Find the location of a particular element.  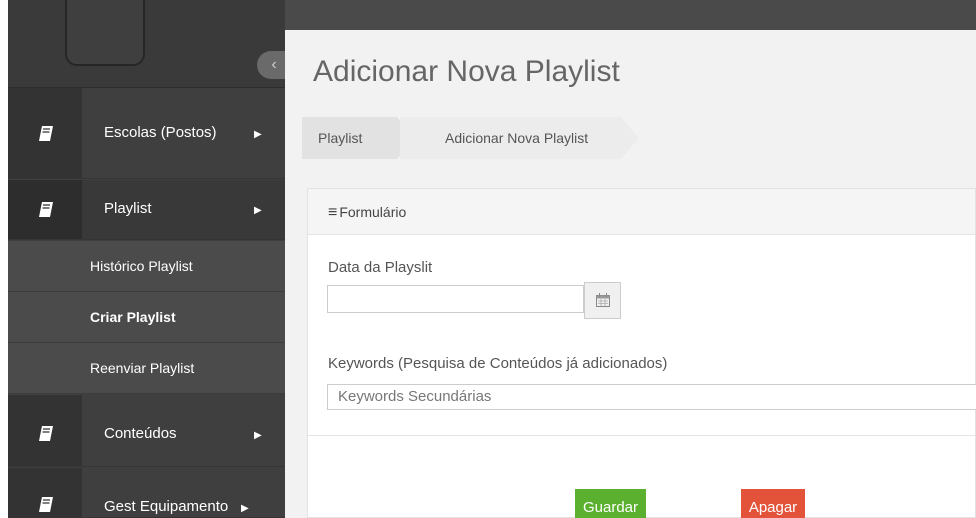

logo is located at coordinates (105, 33).